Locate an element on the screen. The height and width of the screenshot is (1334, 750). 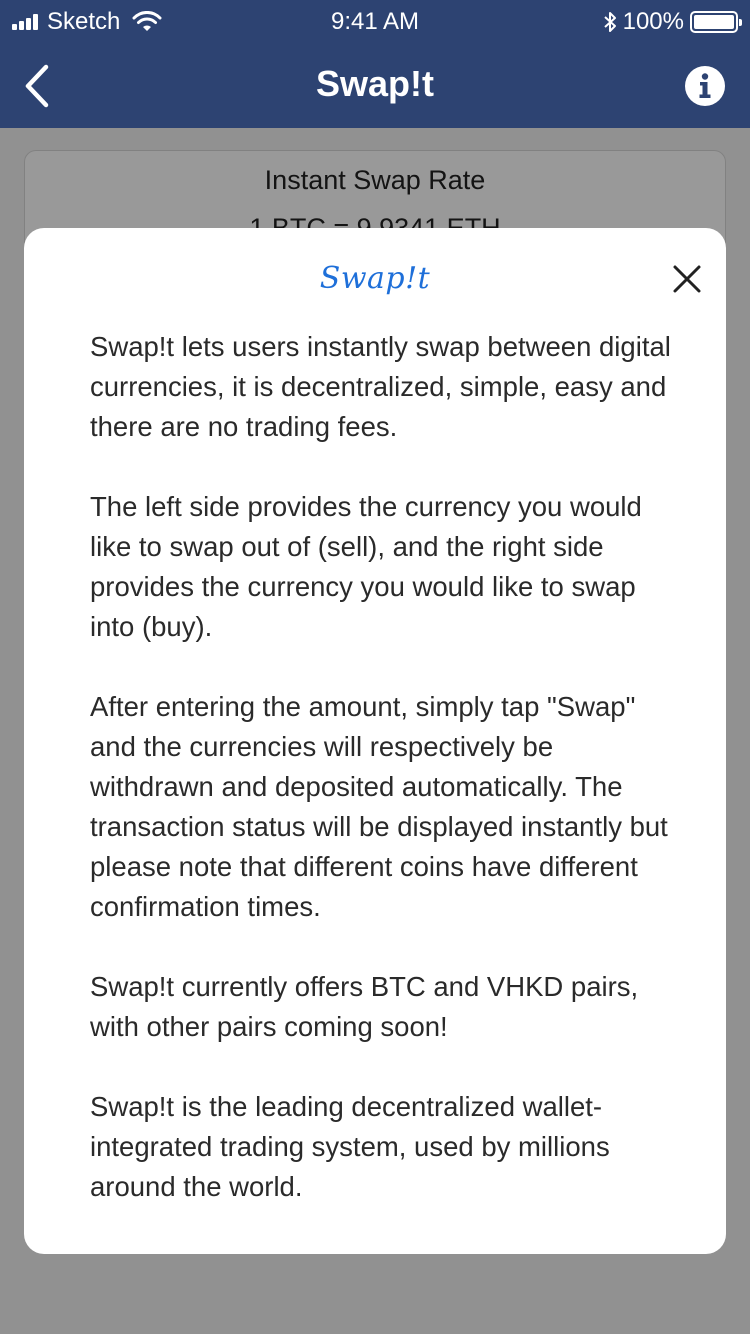
close-icon is located at coordinates (687, 279).